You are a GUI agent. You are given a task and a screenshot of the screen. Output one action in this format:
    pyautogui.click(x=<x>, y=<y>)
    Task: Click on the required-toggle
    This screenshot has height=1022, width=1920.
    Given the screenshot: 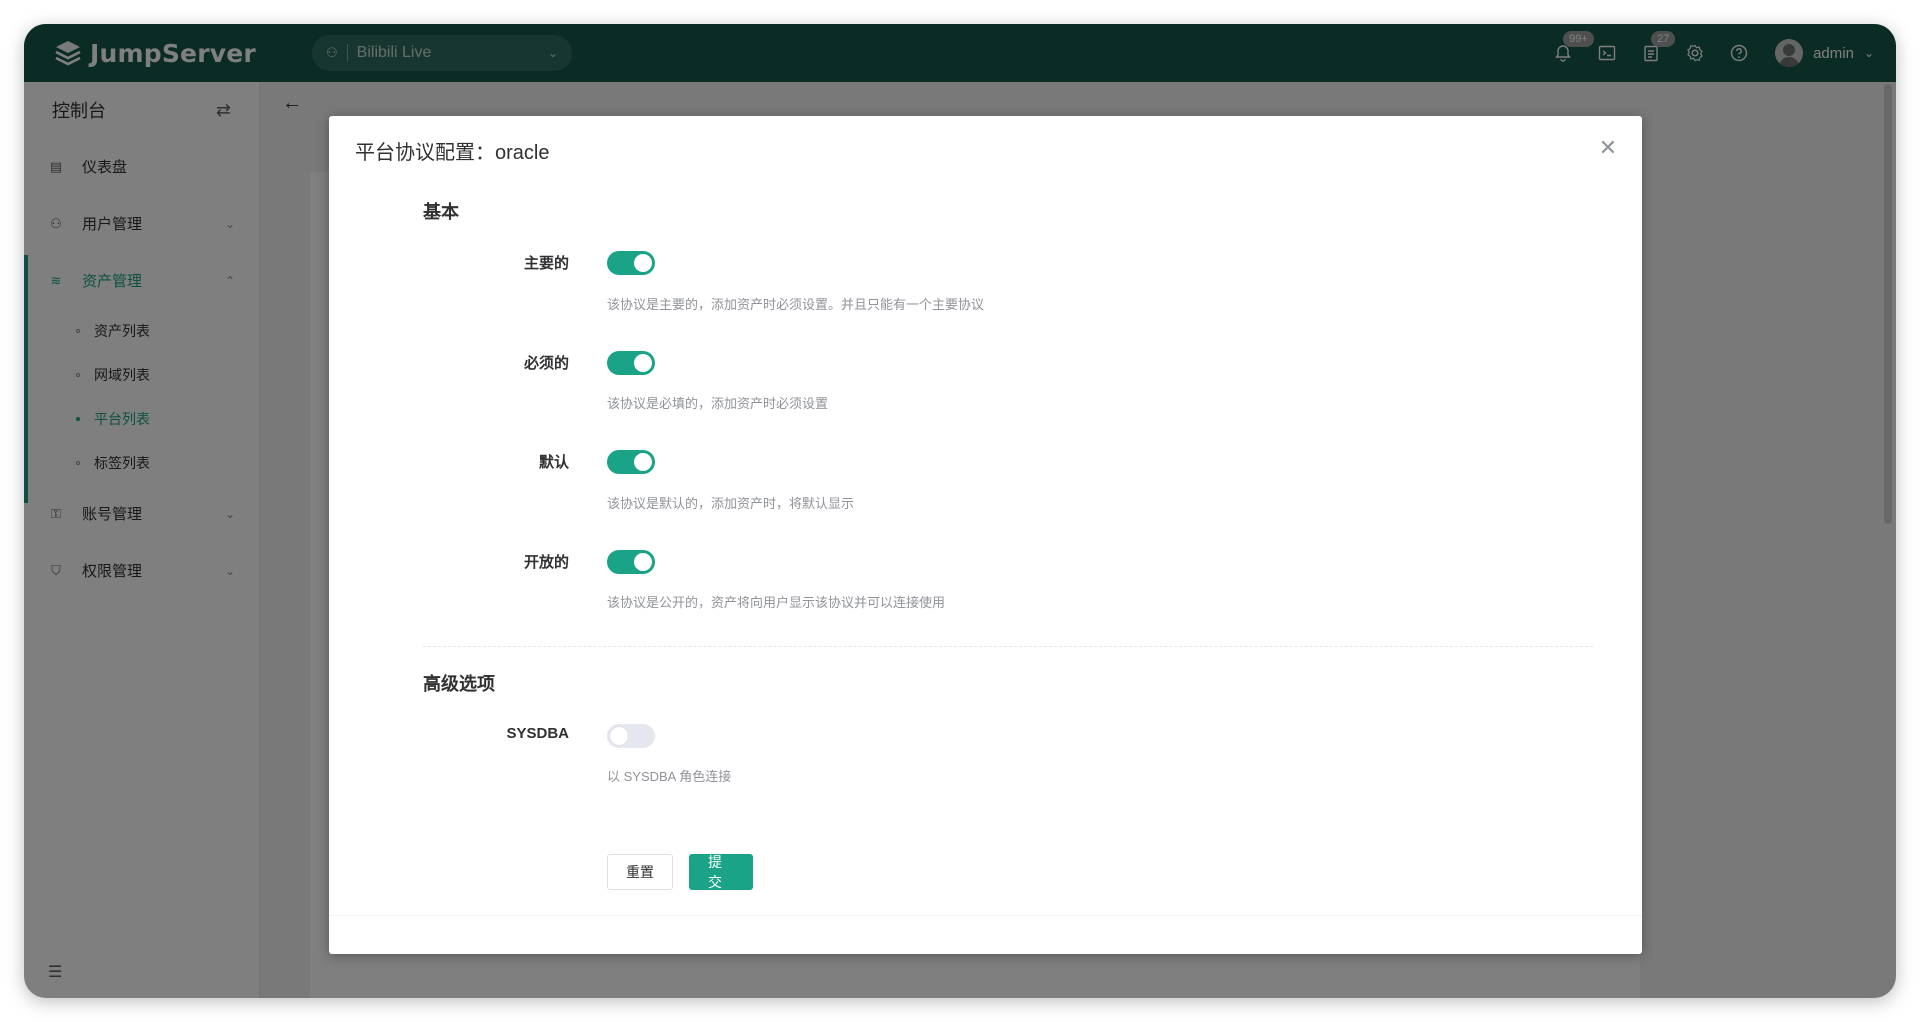 What is the action you would take?
    pyautogui.click(x=631, y=363)
    